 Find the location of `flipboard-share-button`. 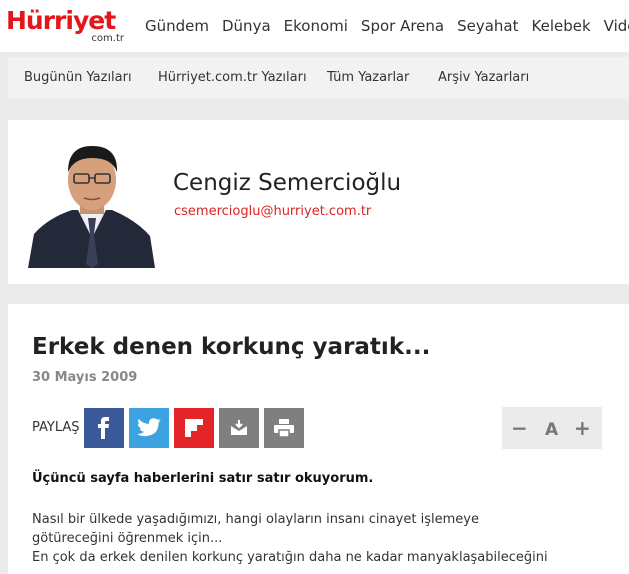

flipboard-share-button is located at coordinates (194, 428).